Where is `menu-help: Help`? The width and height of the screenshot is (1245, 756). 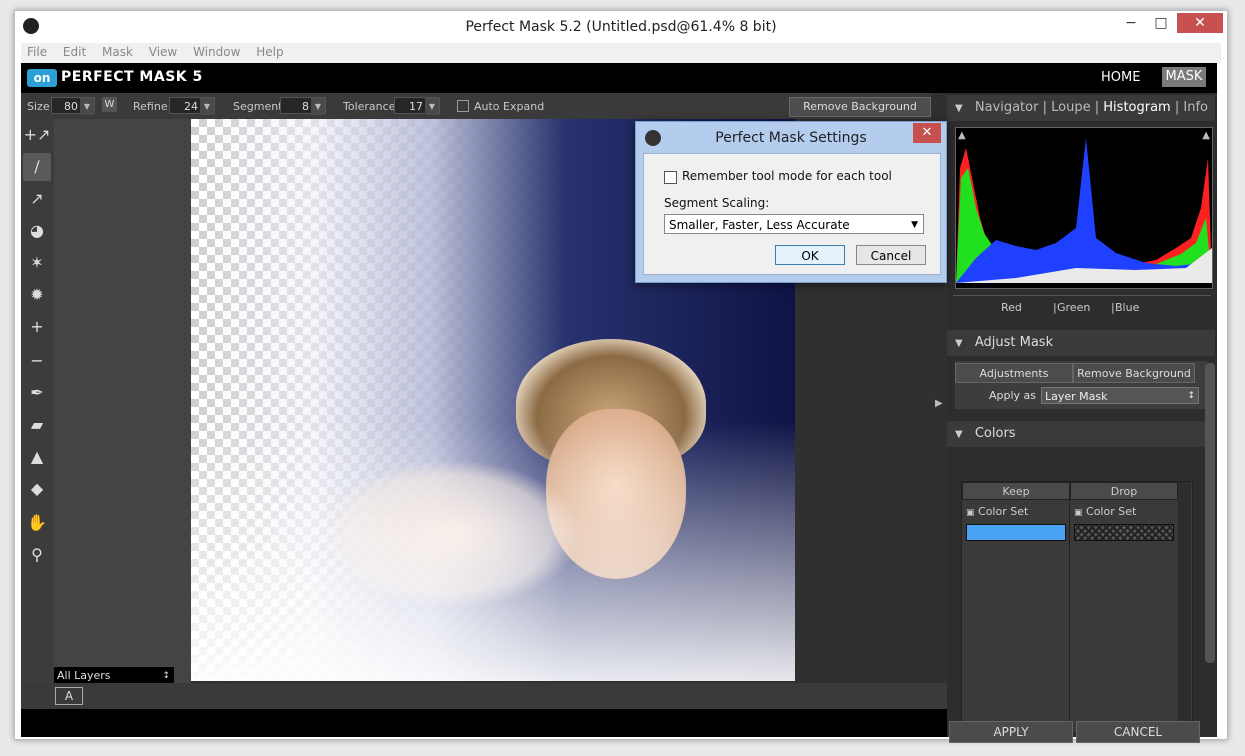 menu-help: Help is located at coordinates (269, 52).